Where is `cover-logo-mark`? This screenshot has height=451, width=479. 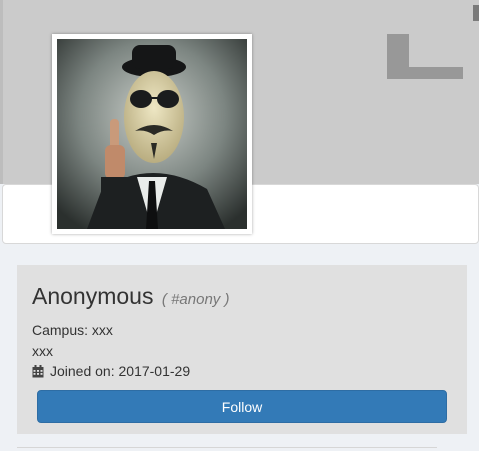
cover-logo-mark is located at coordinates (425, 56).